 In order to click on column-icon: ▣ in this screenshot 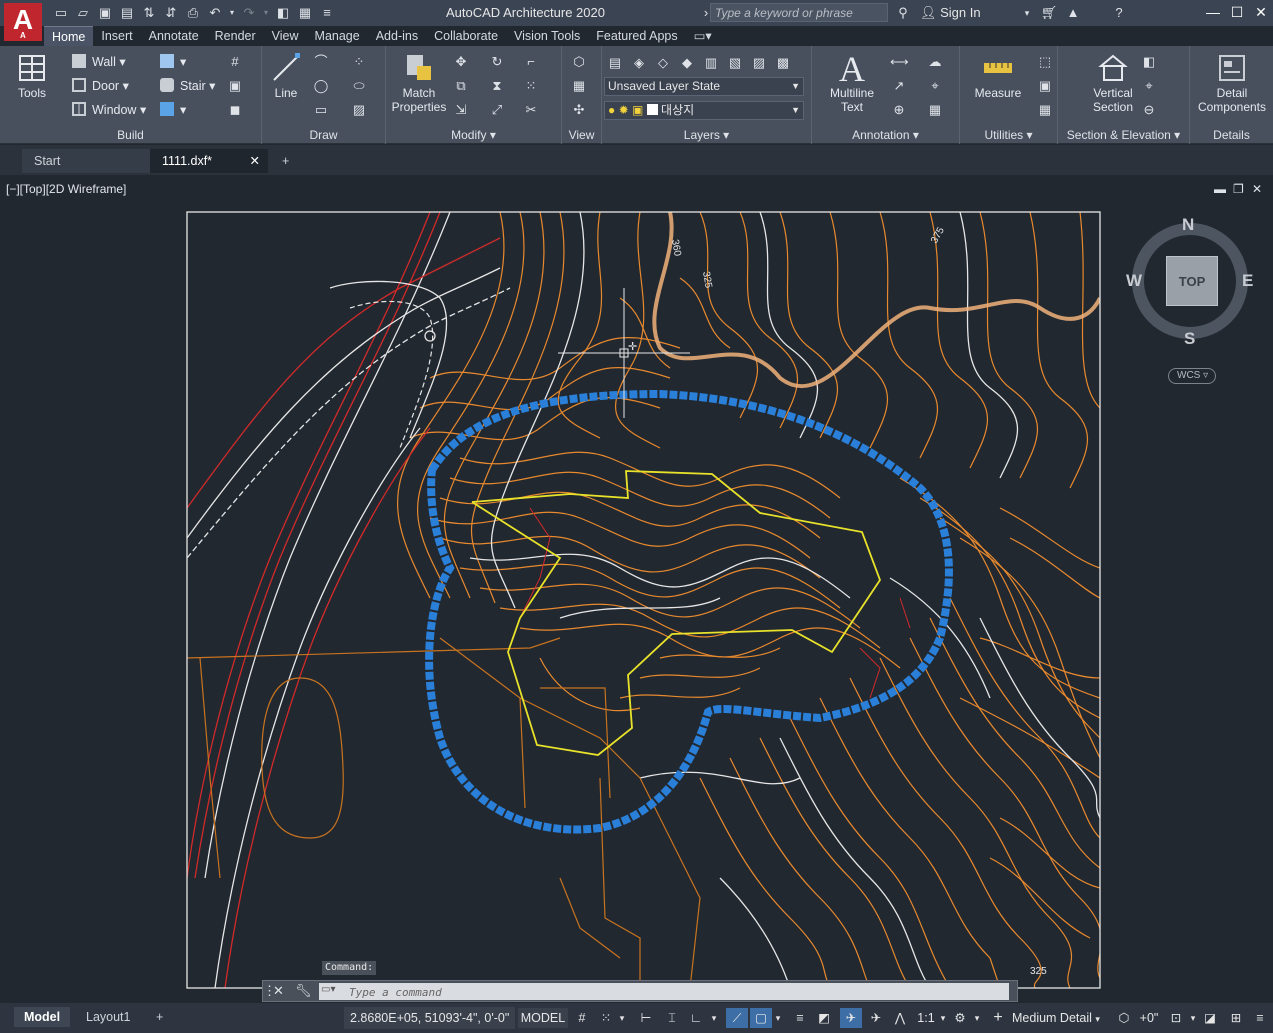, I will do `click(235, 86)`.